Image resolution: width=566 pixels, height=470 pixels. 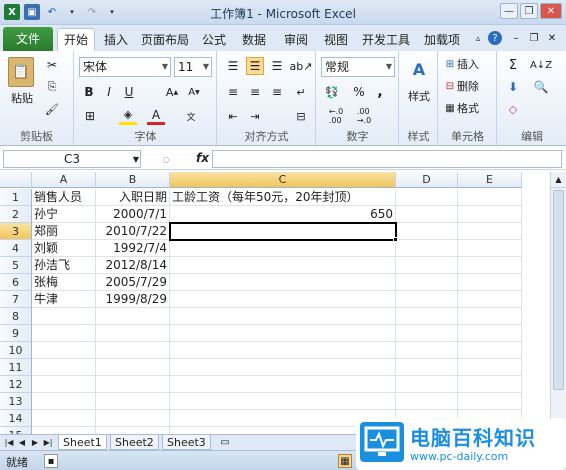 I want to click on cell-a1: 销售人员, so click(x=64, y=197).